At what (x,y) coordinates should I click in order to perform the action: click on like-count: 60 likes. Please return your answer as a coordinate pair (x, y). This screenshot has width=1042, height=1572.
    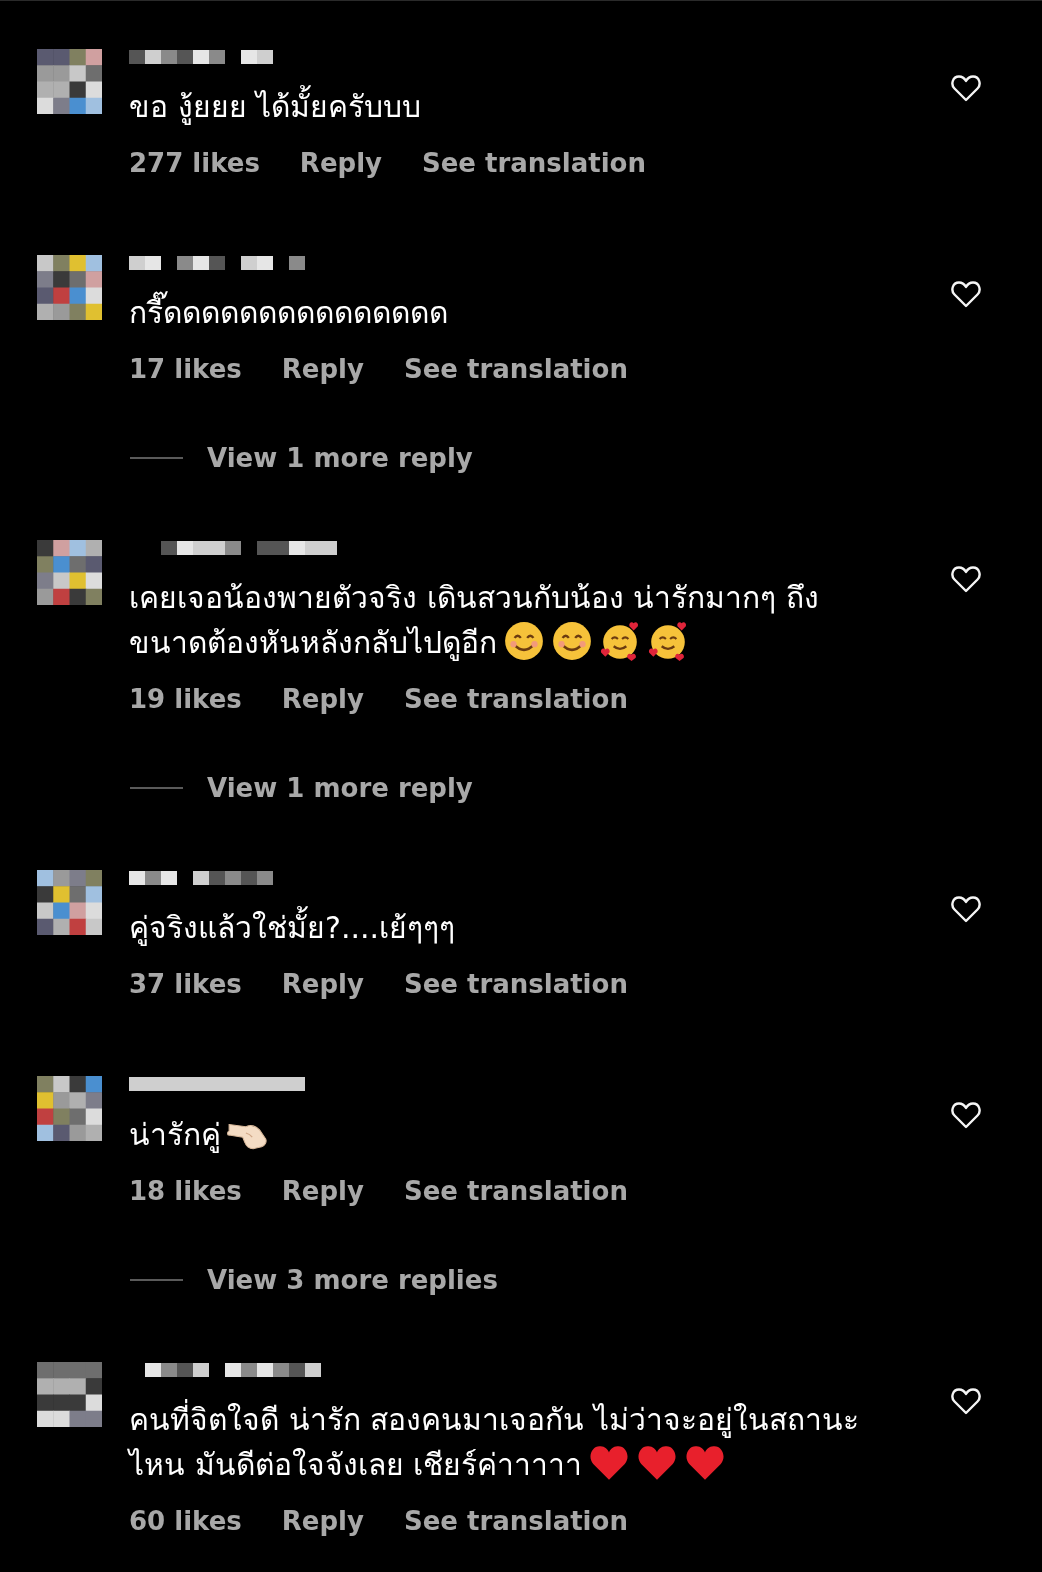
    Looking at the image, I should click on (185, 1521).